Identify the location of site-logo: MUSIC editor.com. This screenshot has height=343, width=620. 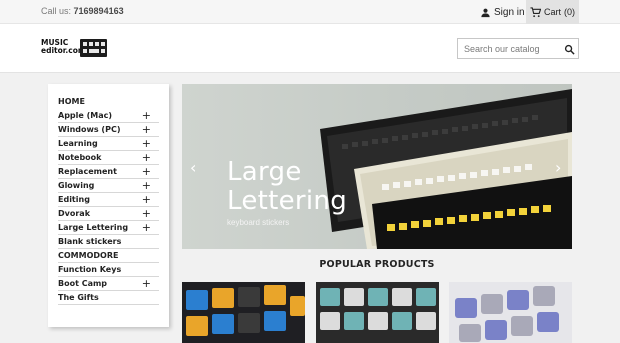
(74, 48).